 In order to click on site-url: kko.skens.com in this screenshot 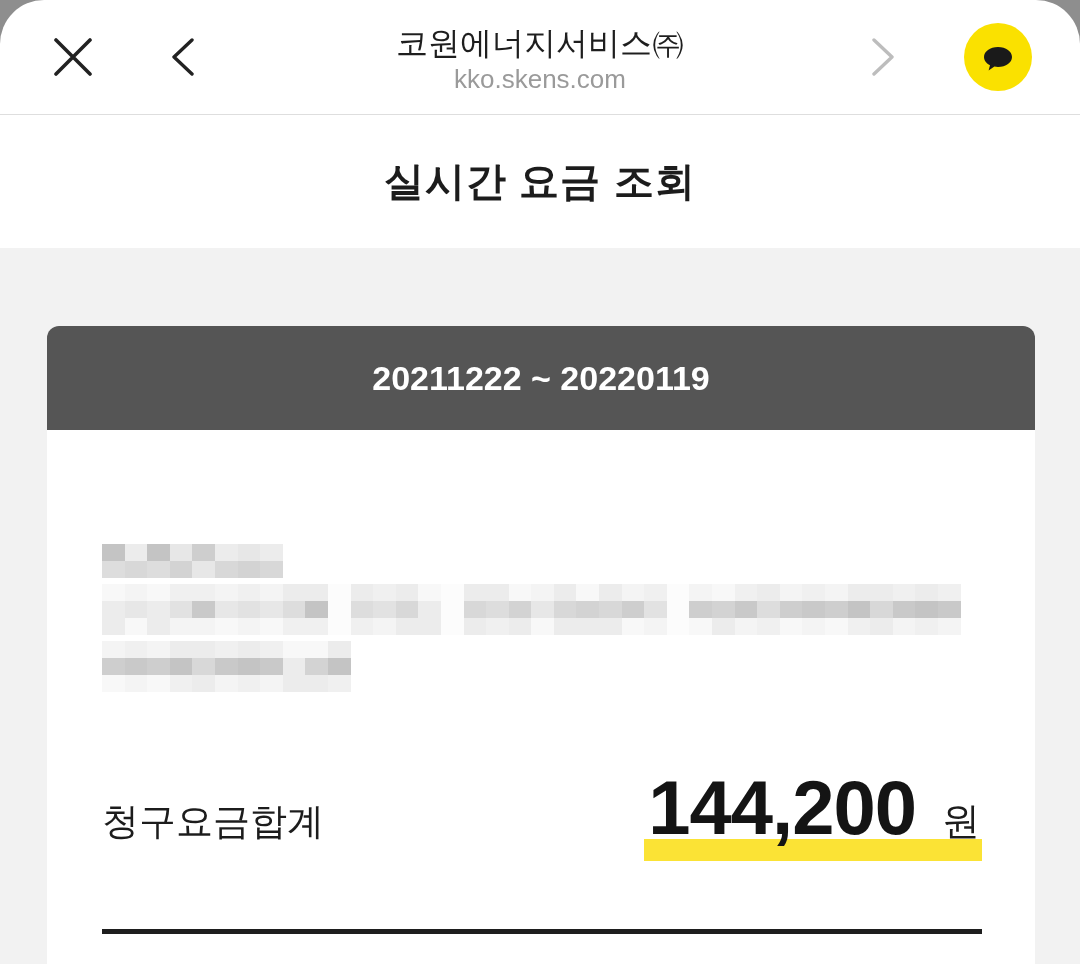, I will do `click(540, 79)`.